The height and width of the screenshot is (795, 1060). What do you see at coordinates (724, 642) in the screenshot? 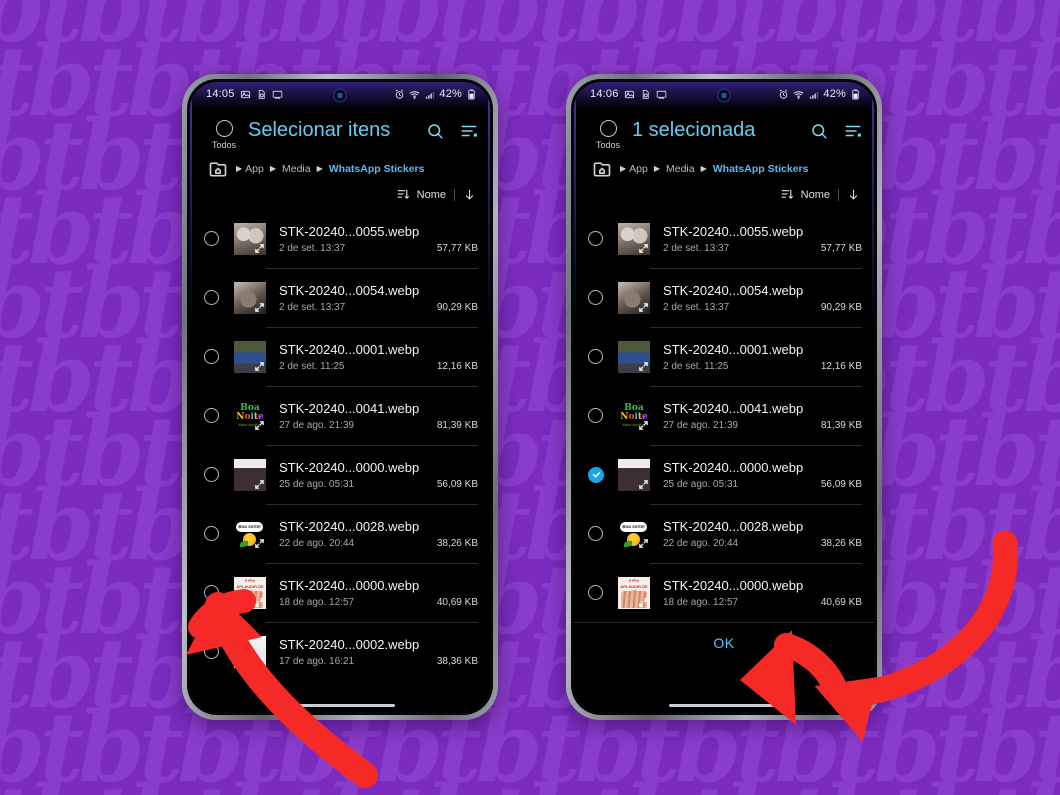
I see `ok-button: OK` at bounding box center [724, 642].